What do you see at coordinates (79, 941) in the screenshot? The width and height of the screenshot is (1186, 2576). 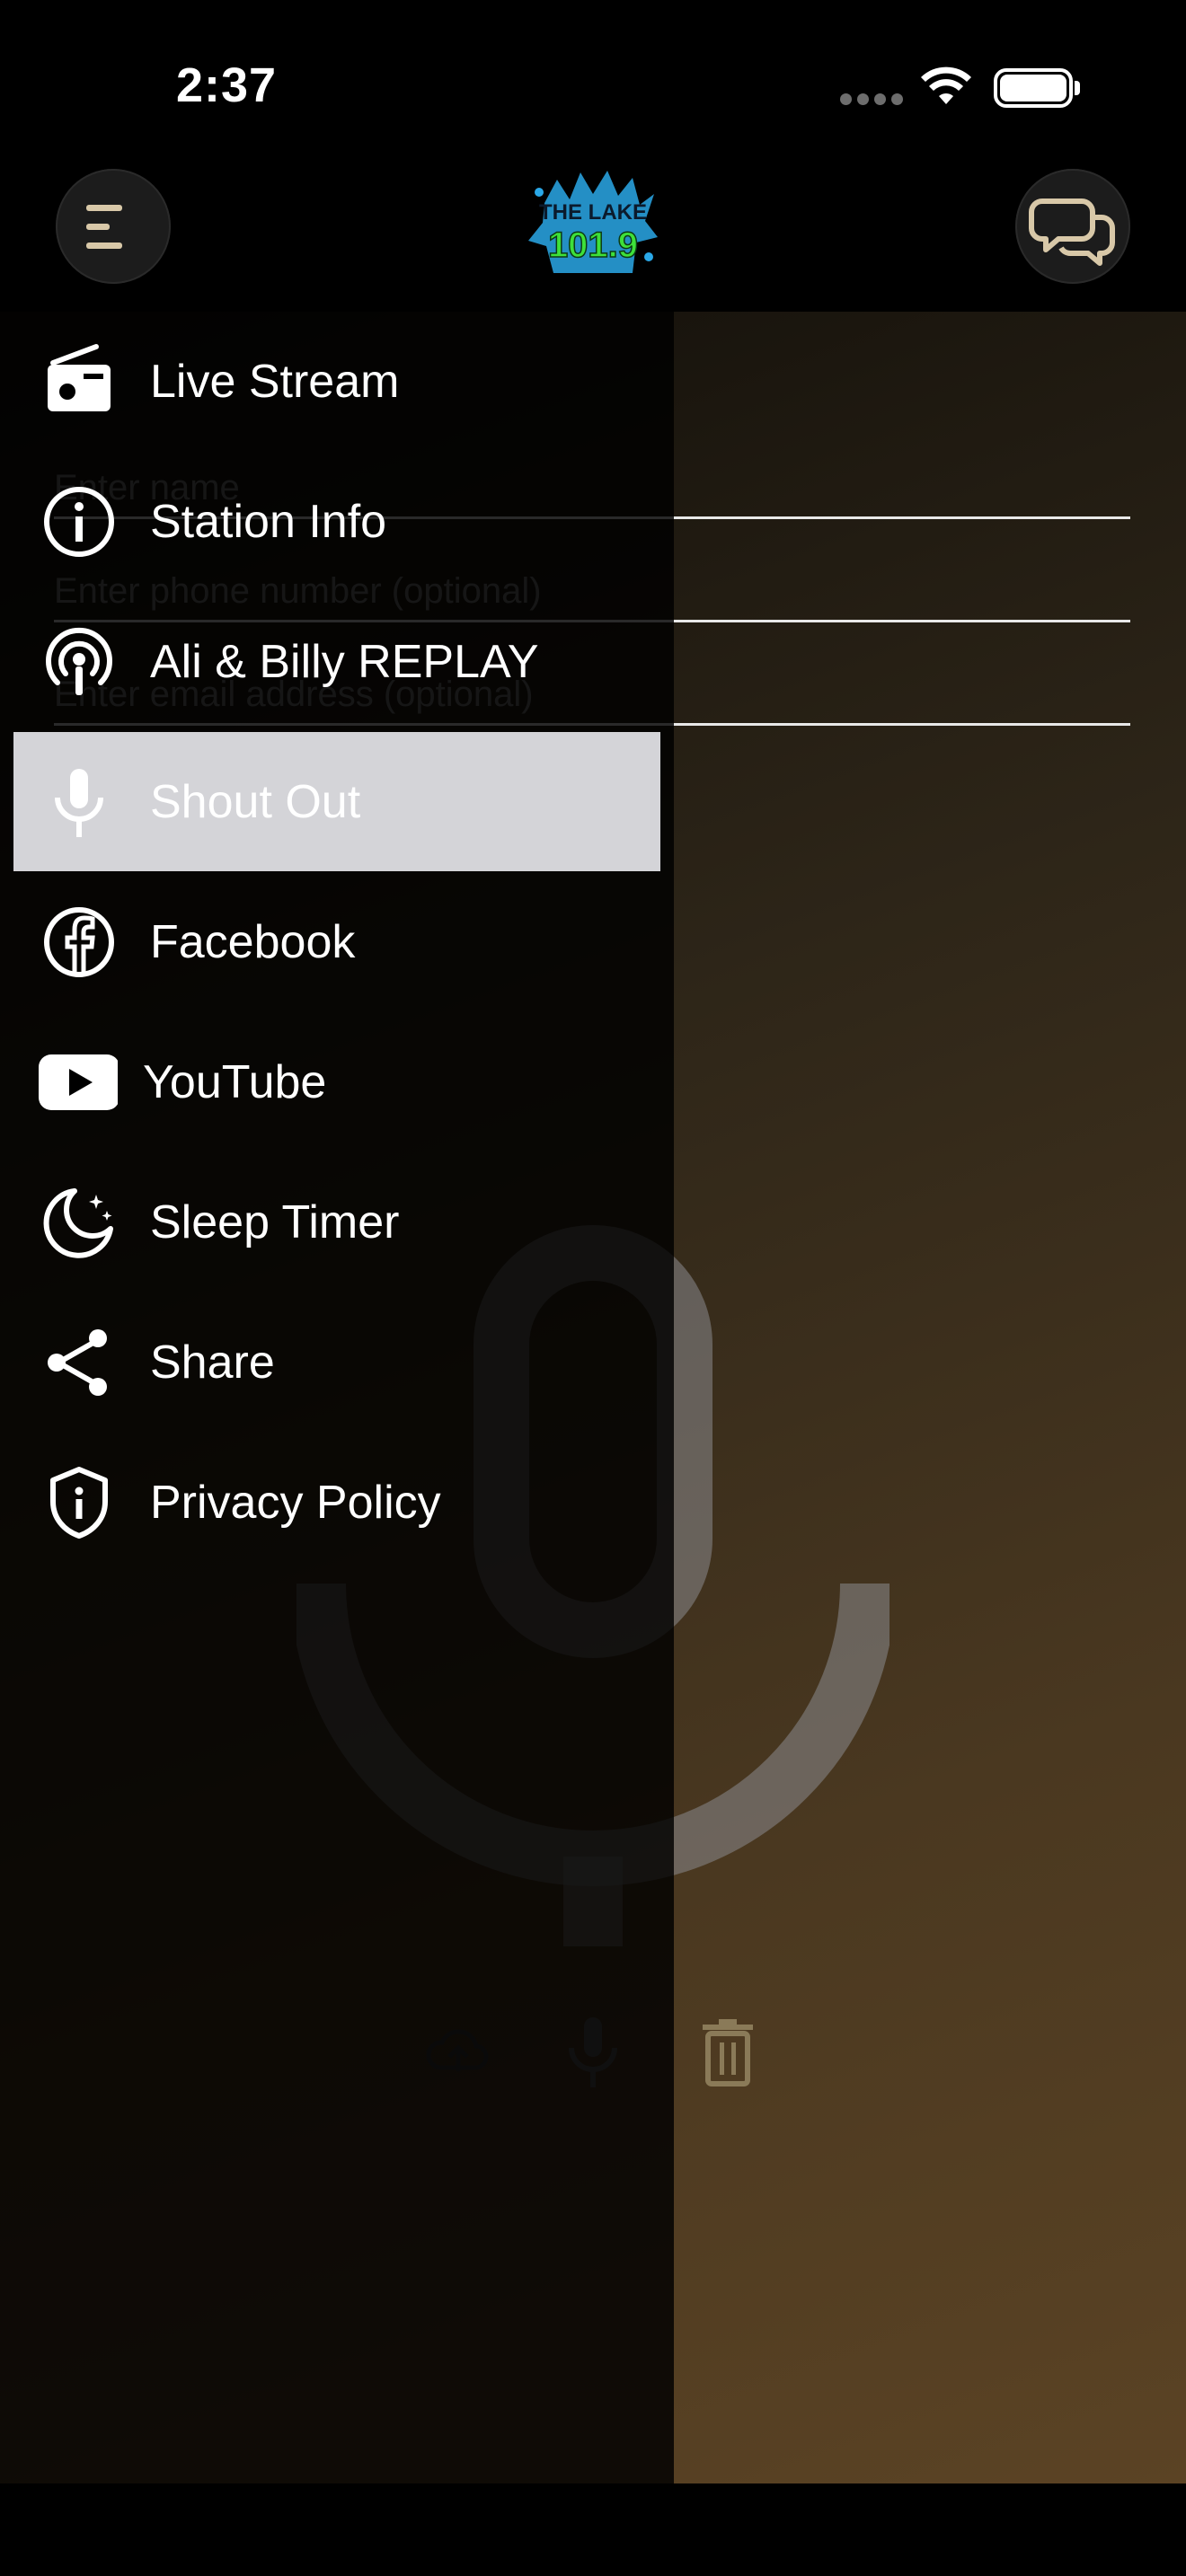 I see `facebook-icon` at bounding box center [79, 941].